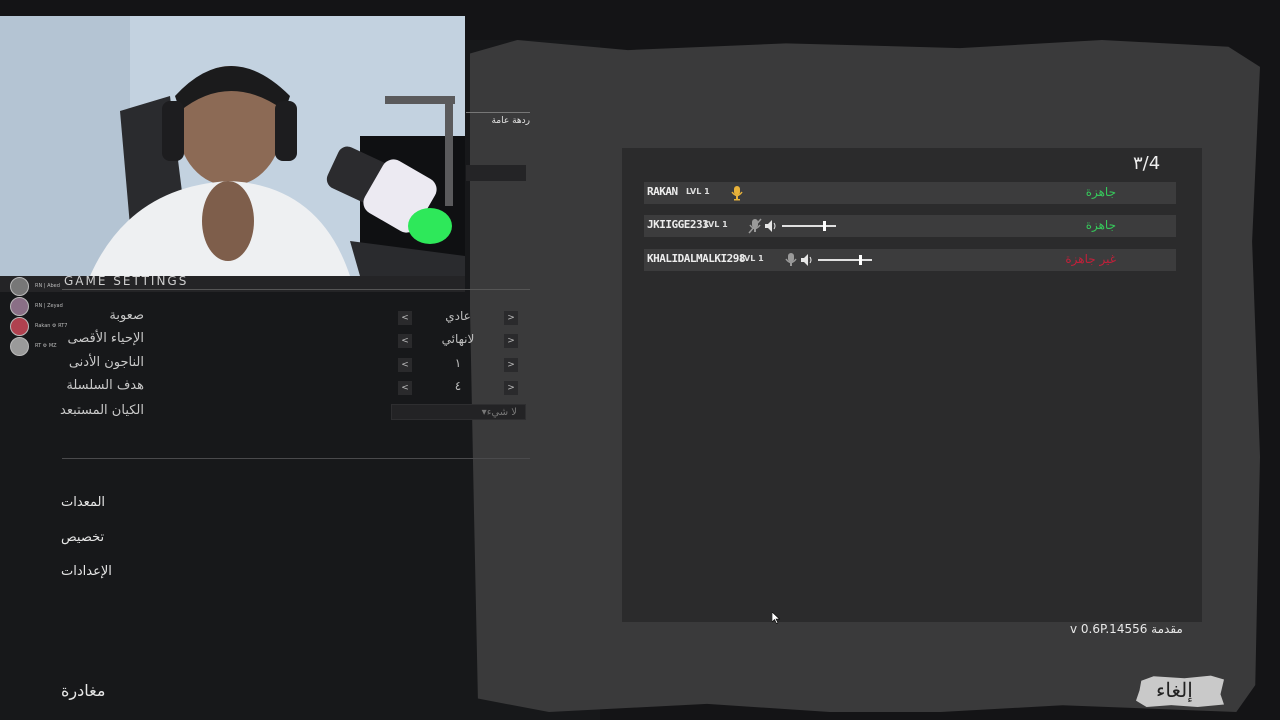  I want to click on player-name: RAKAN, so click(662, 191).